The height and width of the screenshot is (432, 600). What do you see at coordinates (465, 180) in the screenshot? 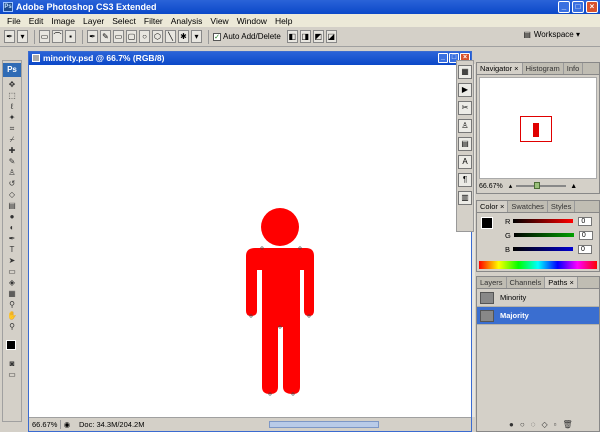
I see `paragraph-panel-icon: ¶` at bounding box center [465, 180].